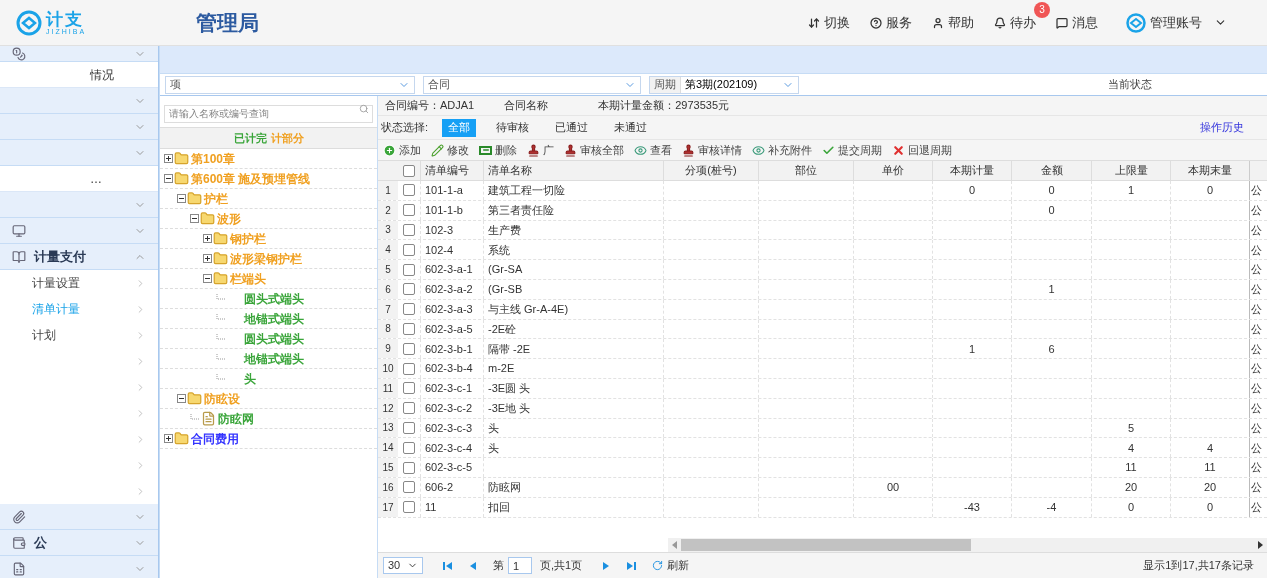 This screenshot has height=578, width=1267. I want to click on history-link: 操作历史, so click(1222, 127).